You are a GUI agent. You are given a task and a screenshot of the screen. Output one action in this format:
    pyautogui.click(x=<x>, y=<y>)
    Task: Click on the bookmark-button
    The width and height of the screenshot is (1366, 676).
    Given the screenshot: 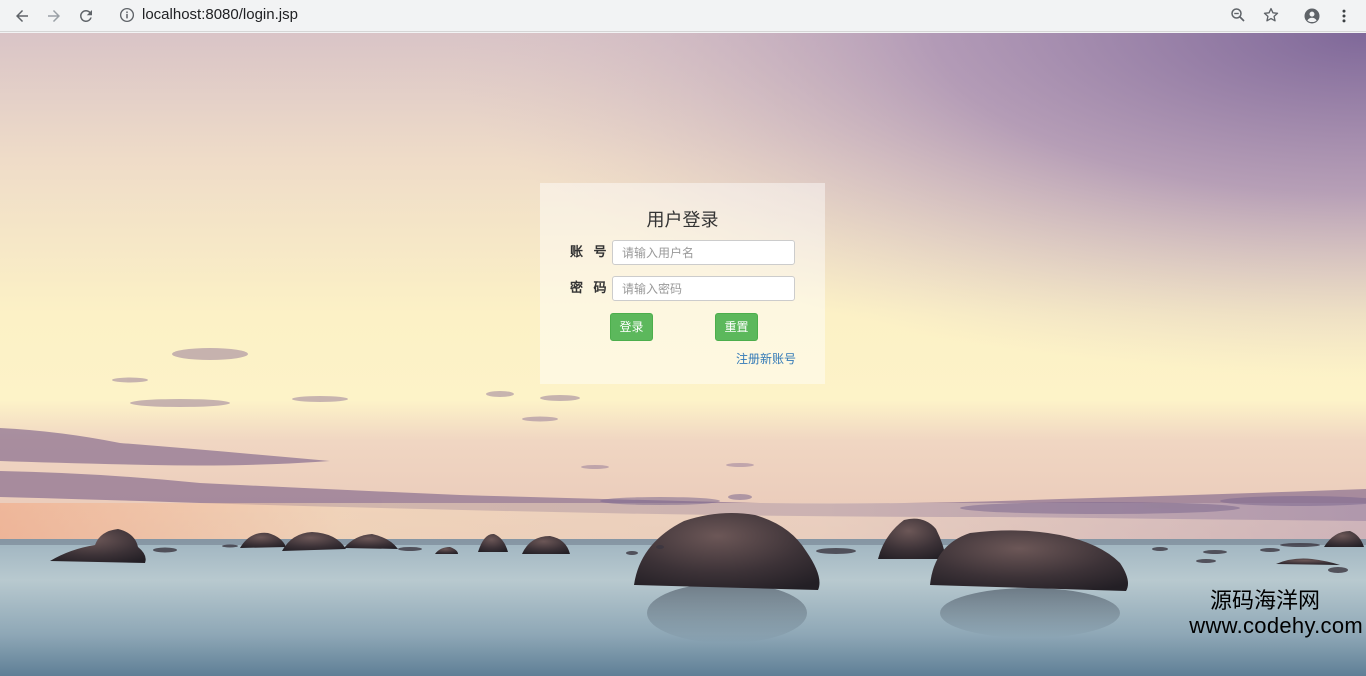 What is the action you would take?
    pyautogui.click(x=1272, y=16)
    